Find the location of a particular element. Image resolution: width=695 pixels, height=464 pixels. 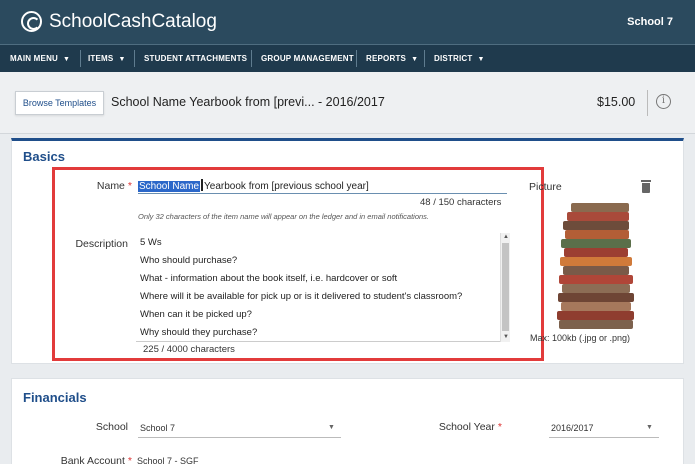

picture-max-size: Max: 100kb (.jpg or .png) is located at coordinates (580, 338).